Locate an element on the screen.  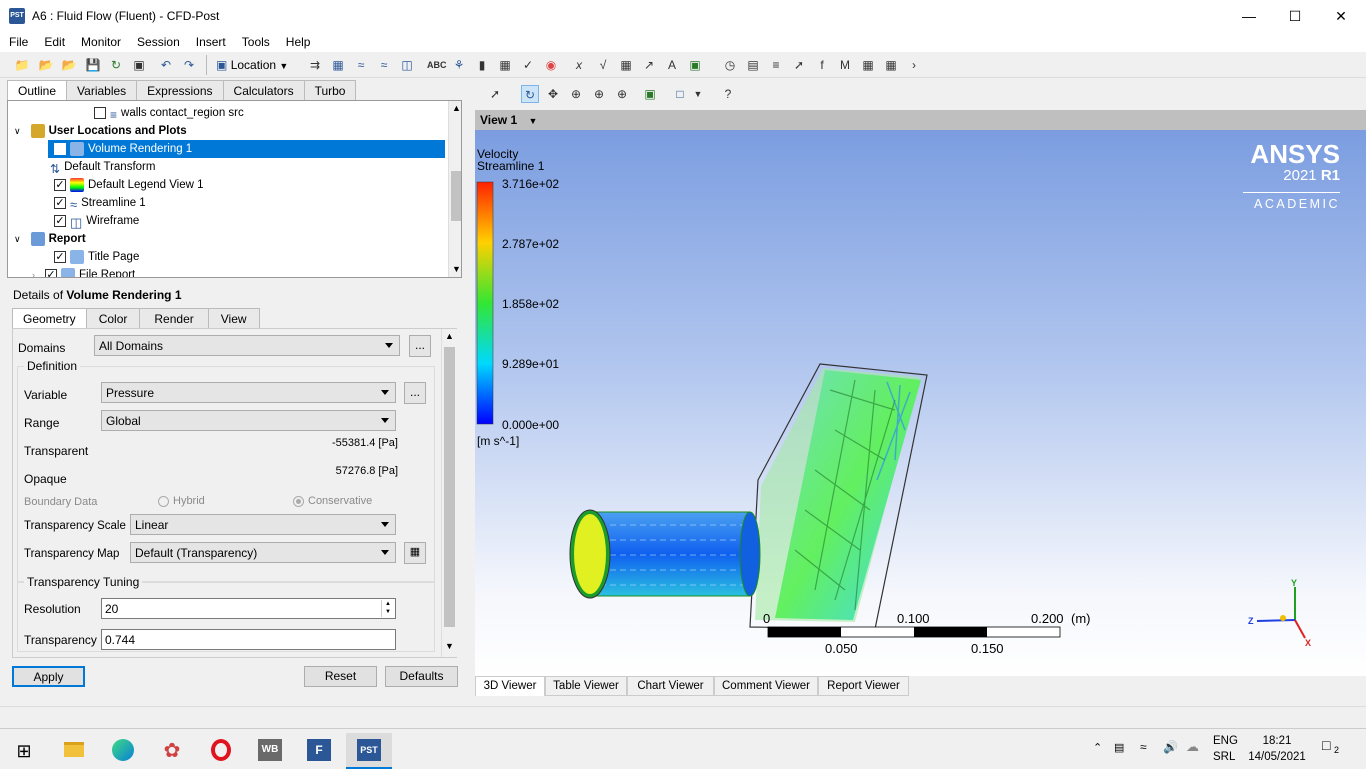
quick-editor-icon: ≡ is located at coordinates (776, 65).